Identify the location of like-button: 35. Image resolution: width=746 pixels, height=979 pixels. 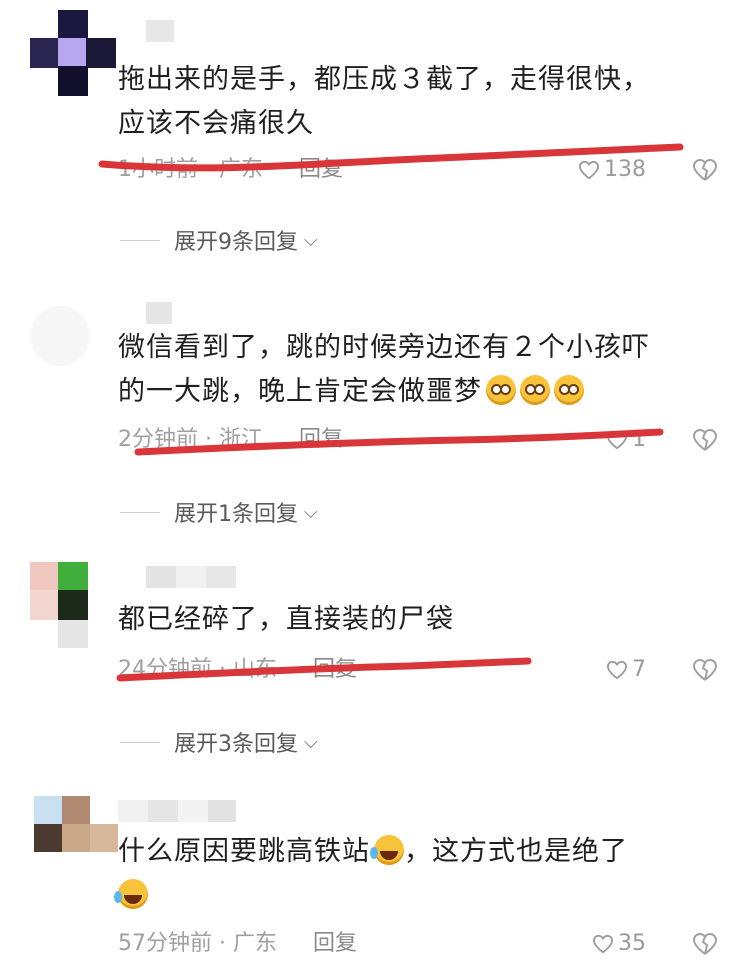
(619, 944).